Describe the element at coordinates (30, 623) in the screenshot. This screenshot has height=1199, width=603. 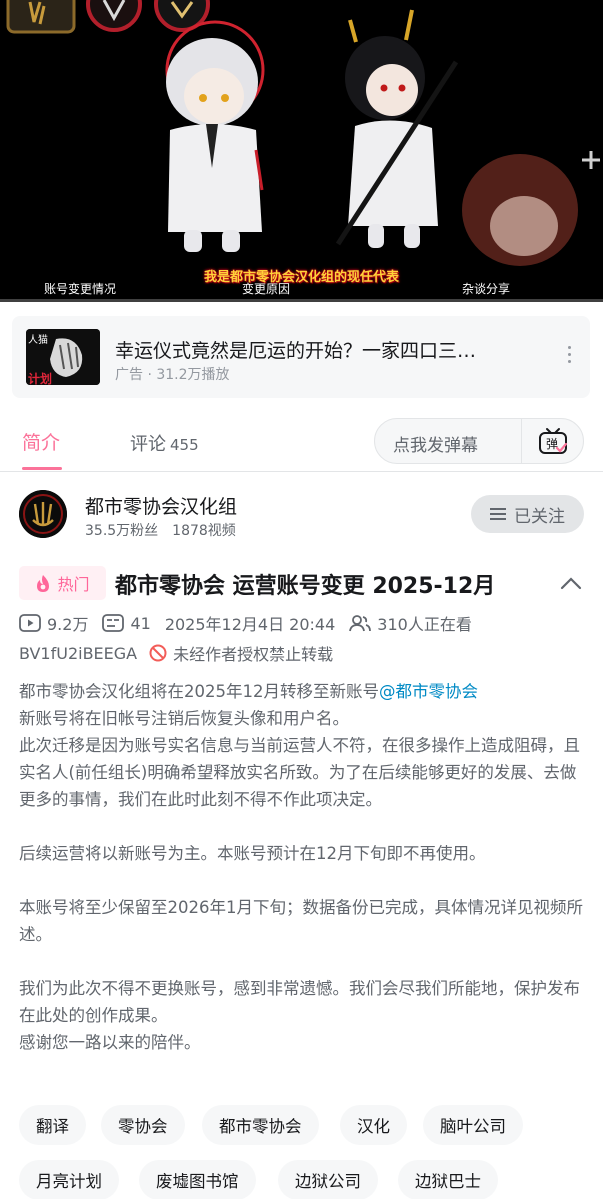
I see `play-count-icon` at that location.